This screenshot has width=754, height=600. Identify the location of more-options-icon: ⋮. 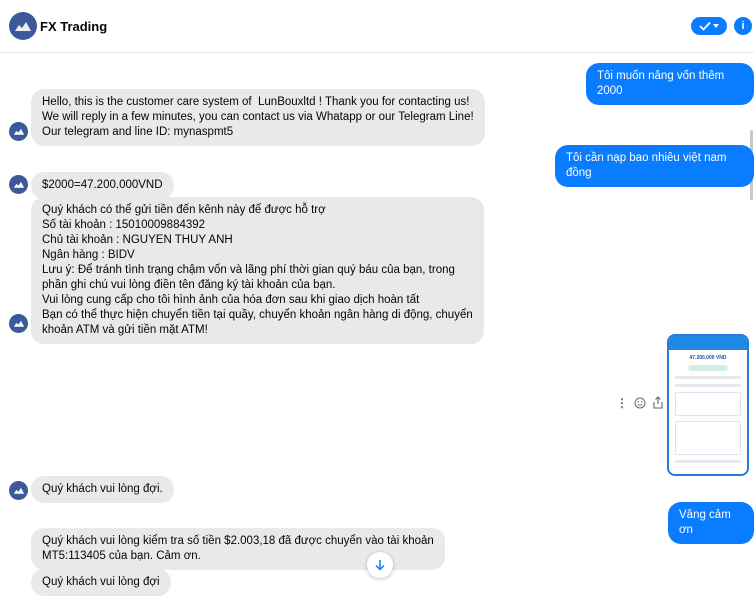
(622, 403).